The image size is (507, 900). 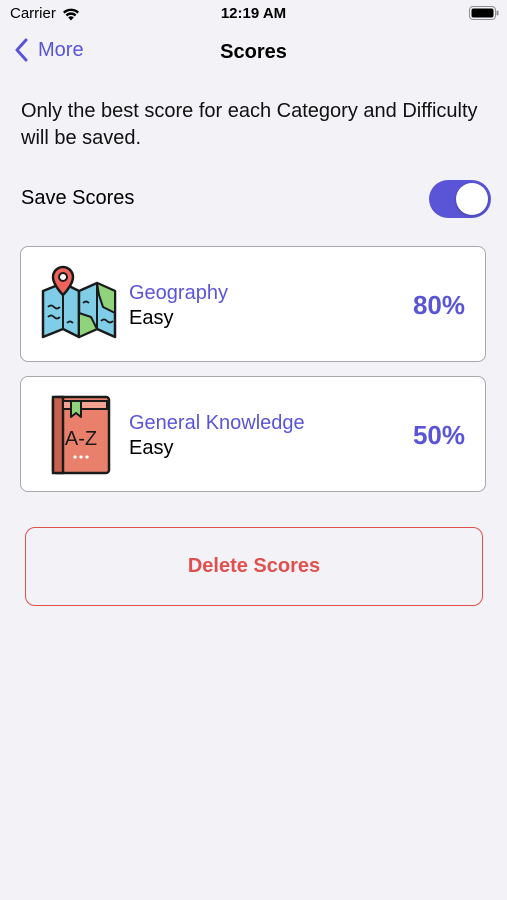 I want to click on score-category: General Knowledge, so click(x=217, y=423).